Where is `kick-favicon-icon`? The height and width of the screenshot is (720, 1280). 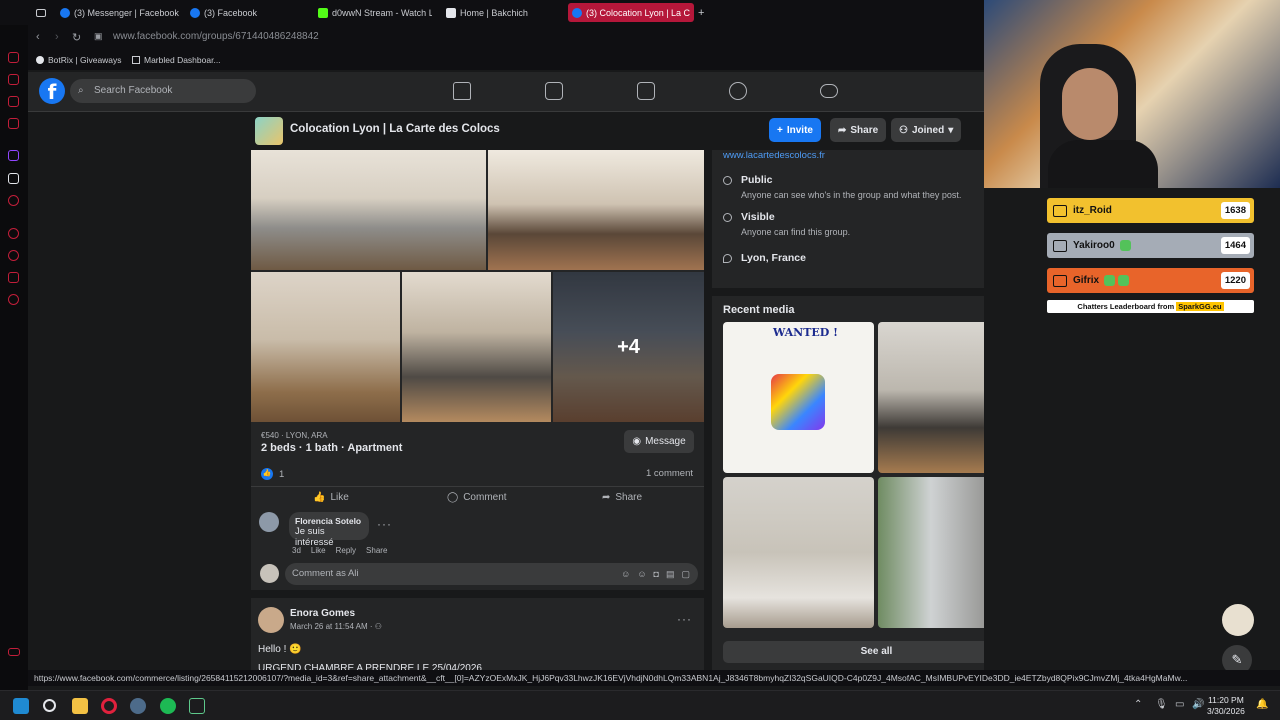 kick-favicon-icon is located at coordinates (323, 12).